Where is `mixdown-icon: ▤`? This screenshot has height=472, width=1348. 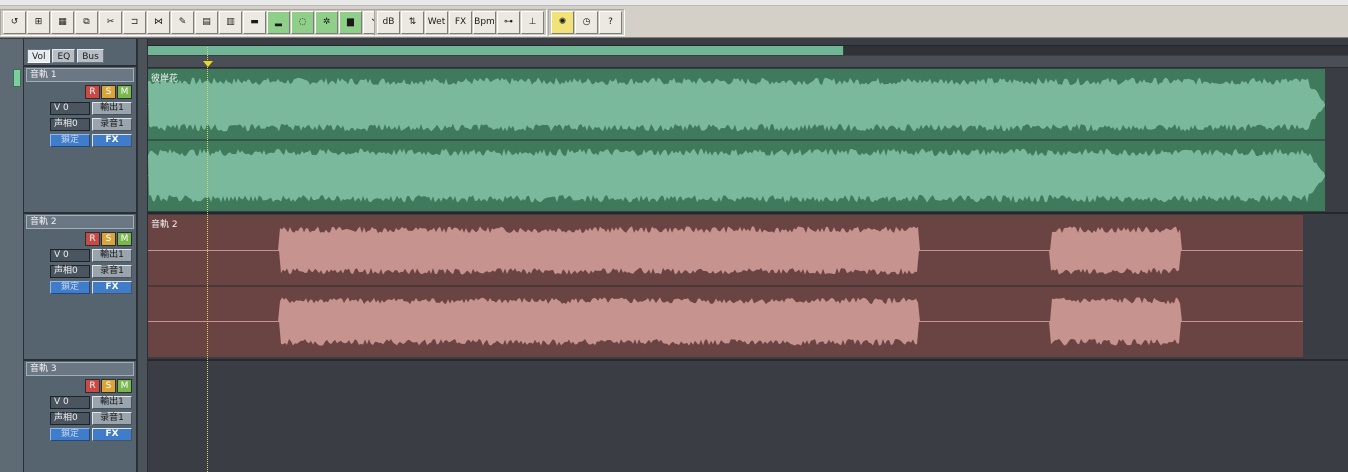 mixdown-icon: ▤ is located at coordinates (206, 22).